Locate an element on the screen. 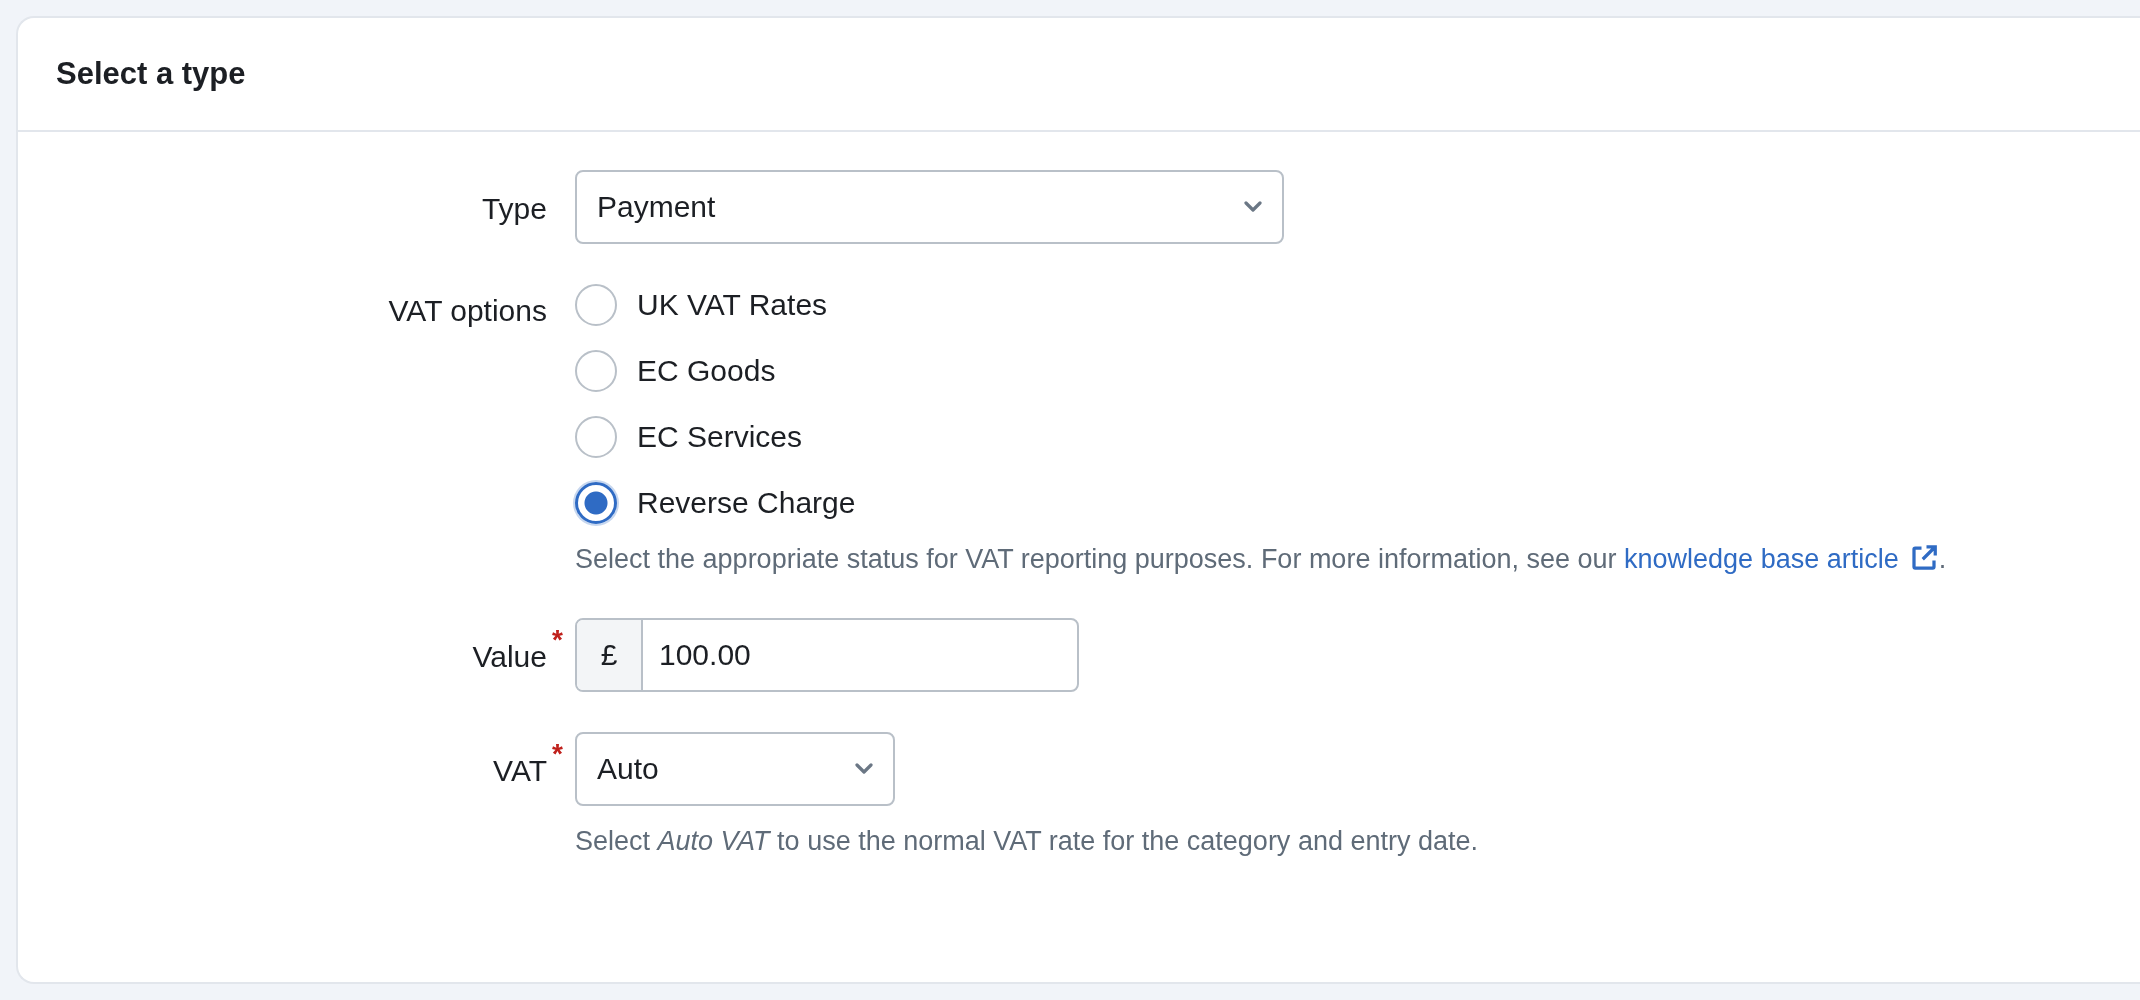  radio-label: EC Goods is located at coordinates (706, 371).